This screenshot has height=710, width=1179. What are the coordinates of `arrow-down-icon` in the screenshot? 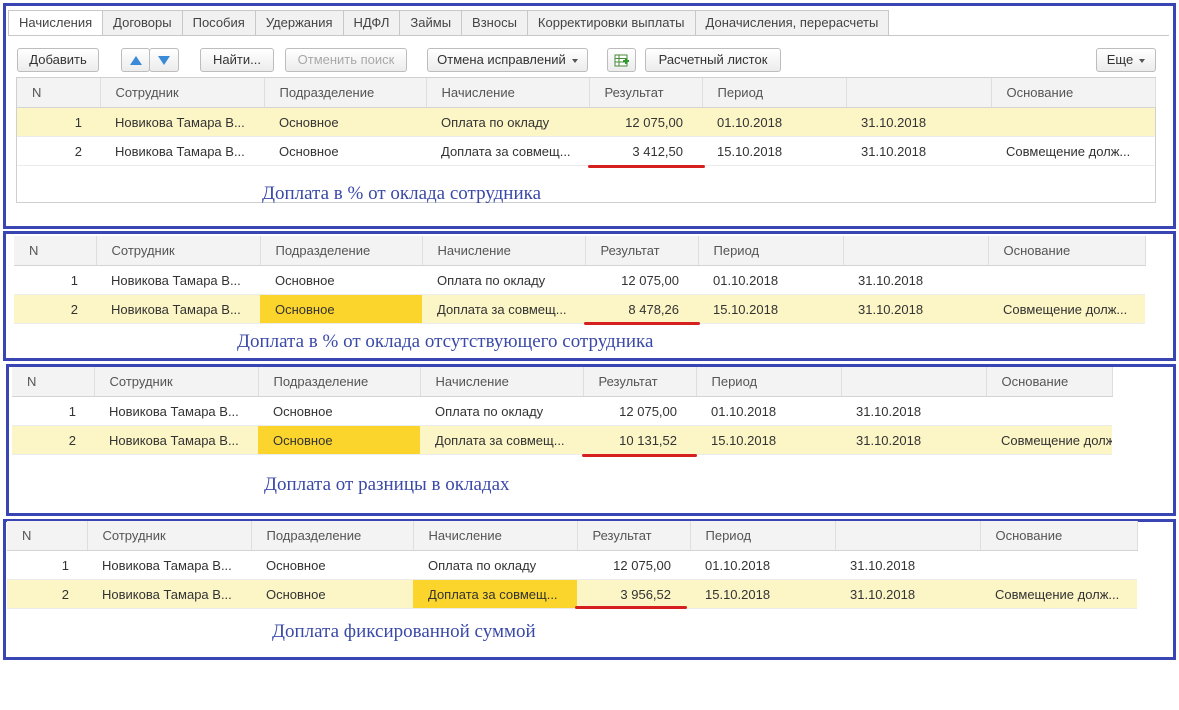 It's located at (164, 61).